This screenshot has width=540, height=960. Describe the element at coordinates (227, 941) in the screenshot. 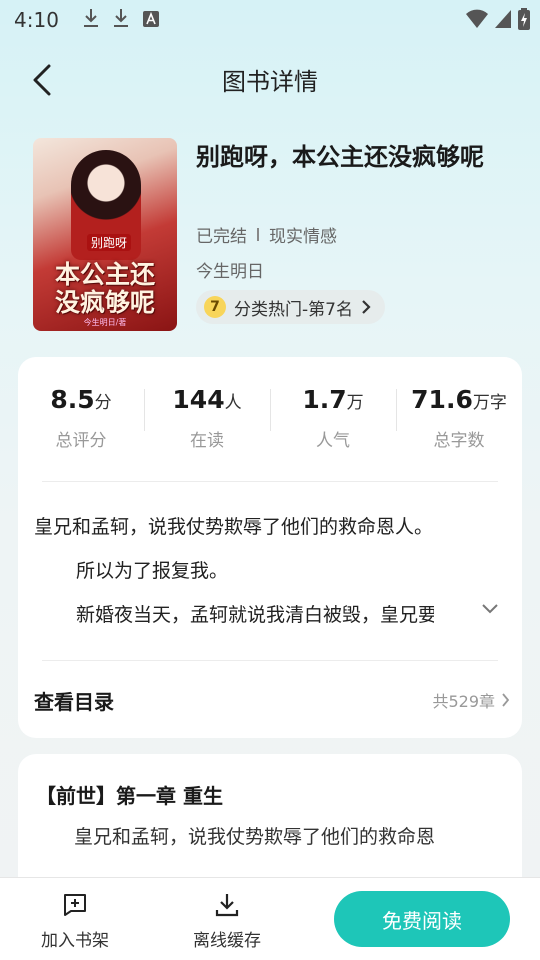

I see `offline-cache-label: 离线缓存` at that location.